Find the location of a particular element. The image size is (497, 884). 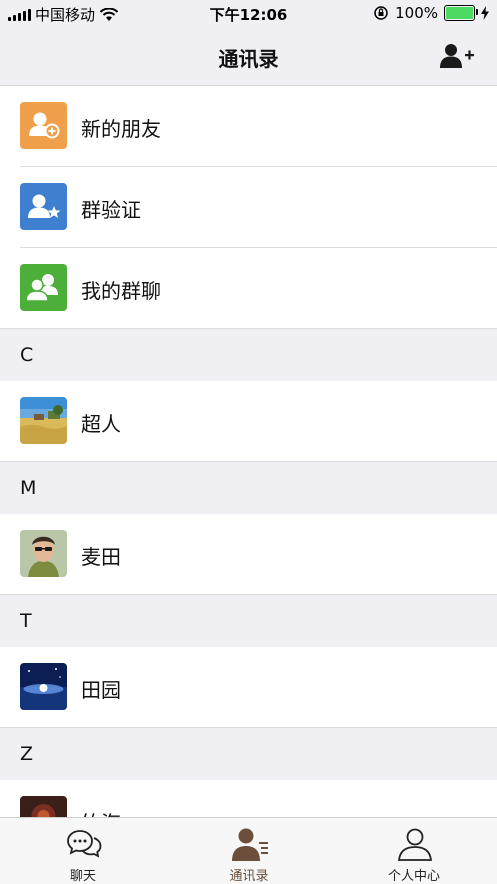

quick-item-group-chat: 我的群聊 is located at coordinates (248, 288).